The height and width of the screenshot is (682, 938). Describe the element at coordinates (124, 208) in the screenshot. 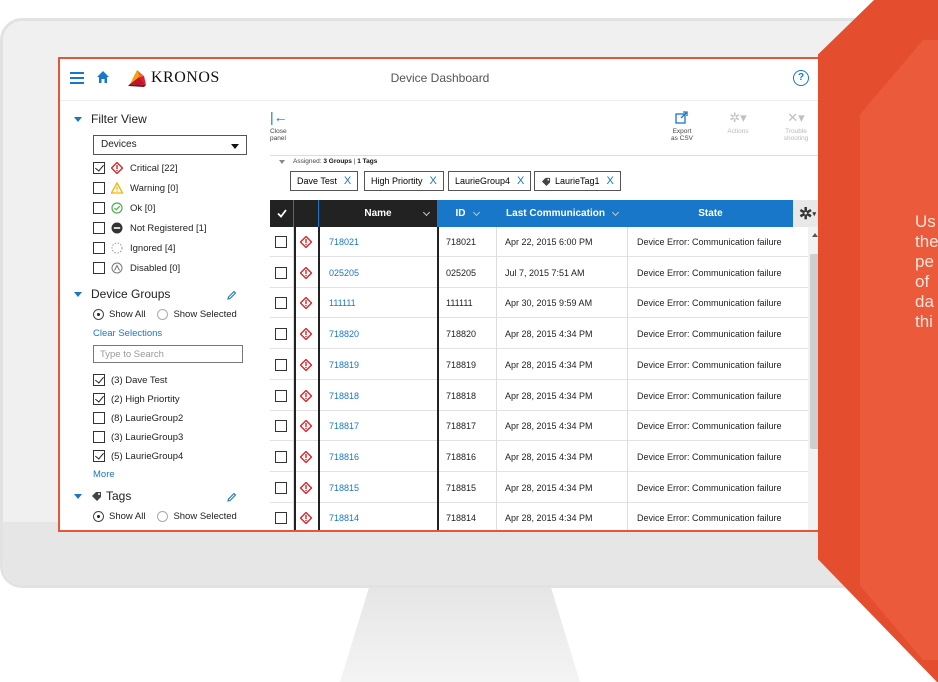

I see `status-ok: Ok [0]` at that location.